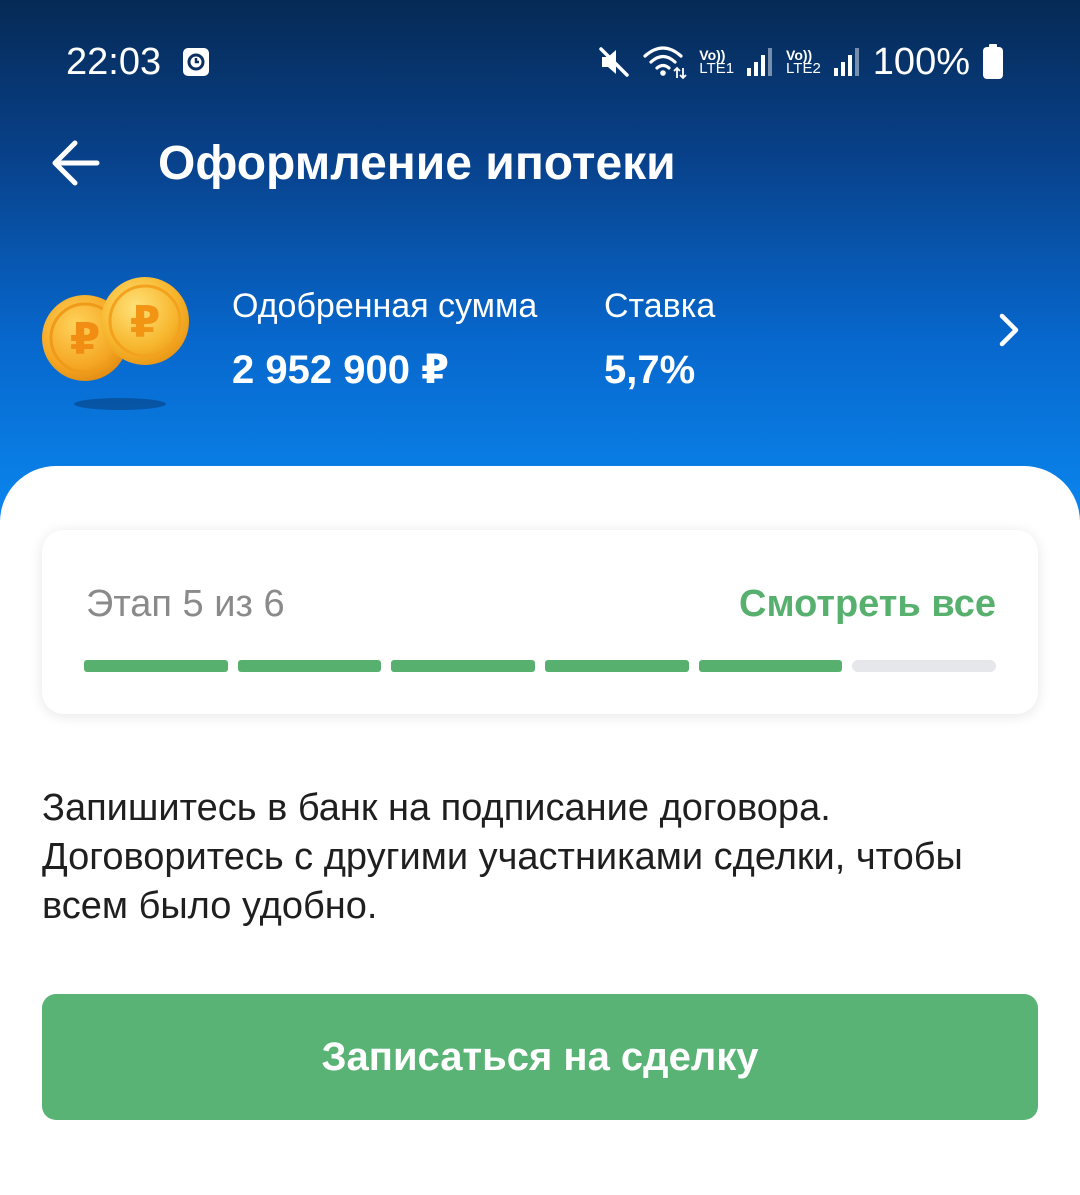 The height and width of the screenshot is (1195, 1080). I want to click on sim2-network-label: Vo)) LTE2, so click(803, 62).